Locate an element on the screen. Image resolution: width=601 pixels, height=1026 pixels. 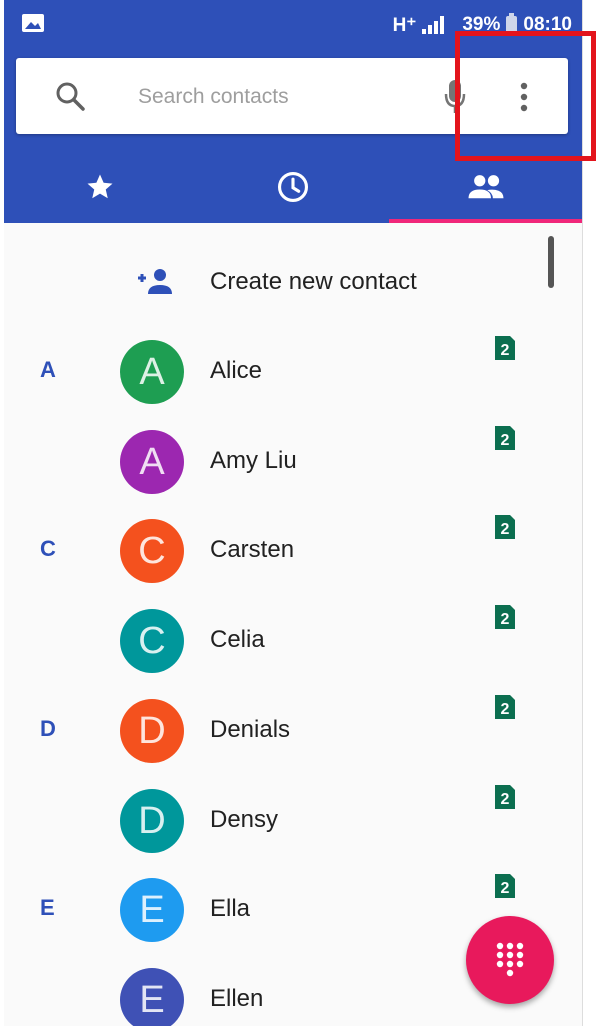
clock-icon is located at coordinates (293, 186).